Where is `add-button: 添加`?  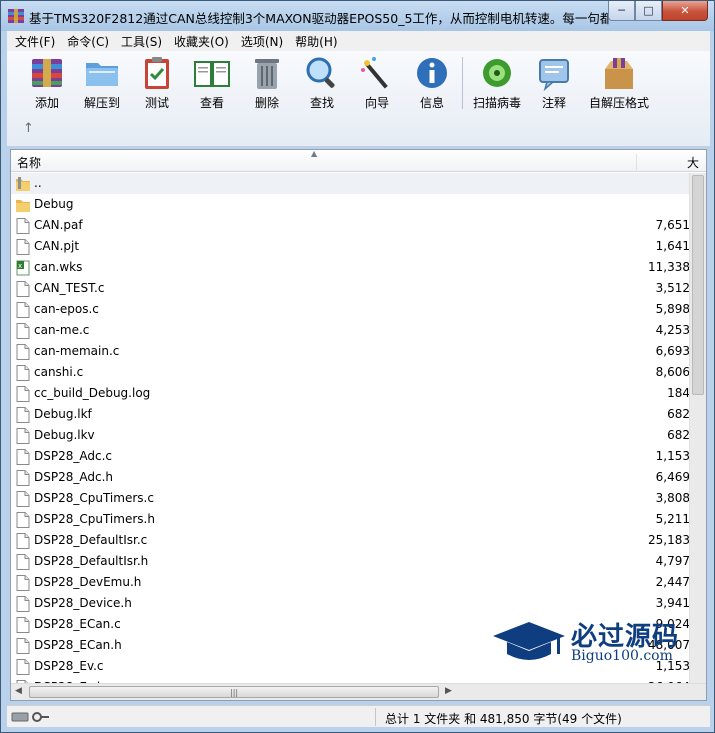
add-button: 添加 is located at coordinates (47, 84).